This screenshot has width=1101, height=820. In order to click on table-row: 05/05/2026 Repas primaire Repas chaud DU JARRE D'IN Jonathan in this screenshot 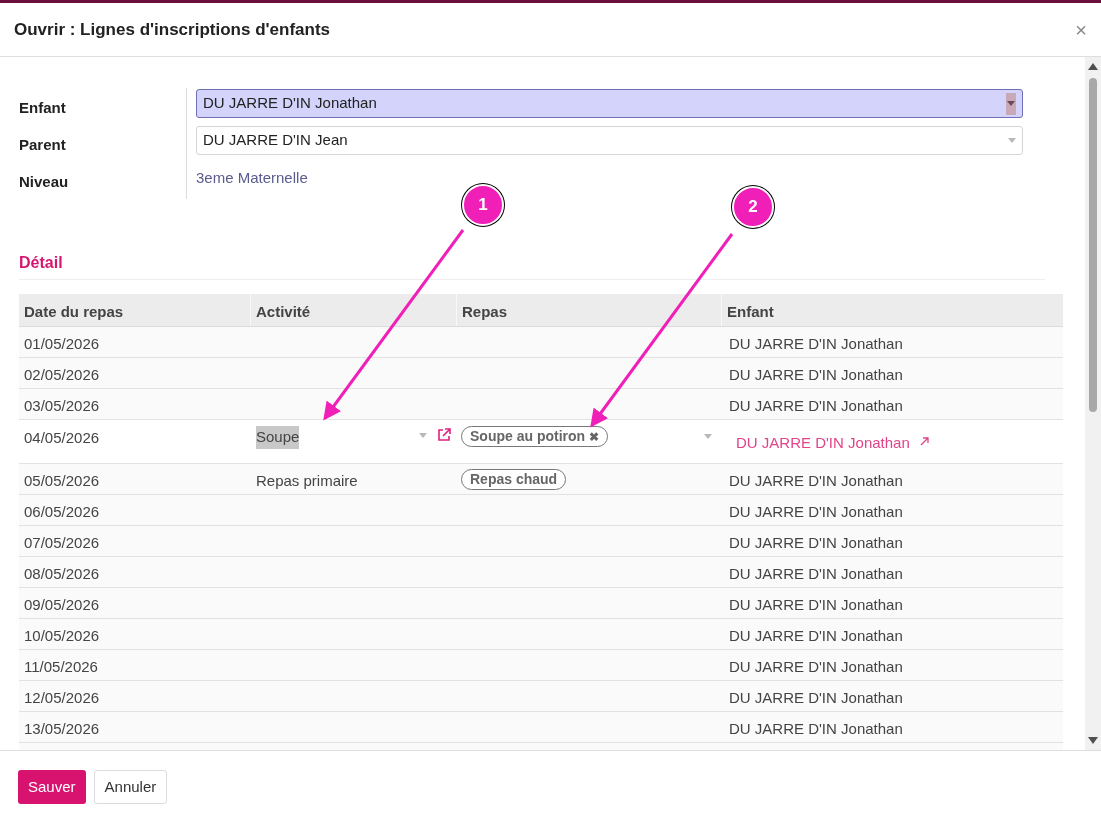, I will do `click(541, 479)`.